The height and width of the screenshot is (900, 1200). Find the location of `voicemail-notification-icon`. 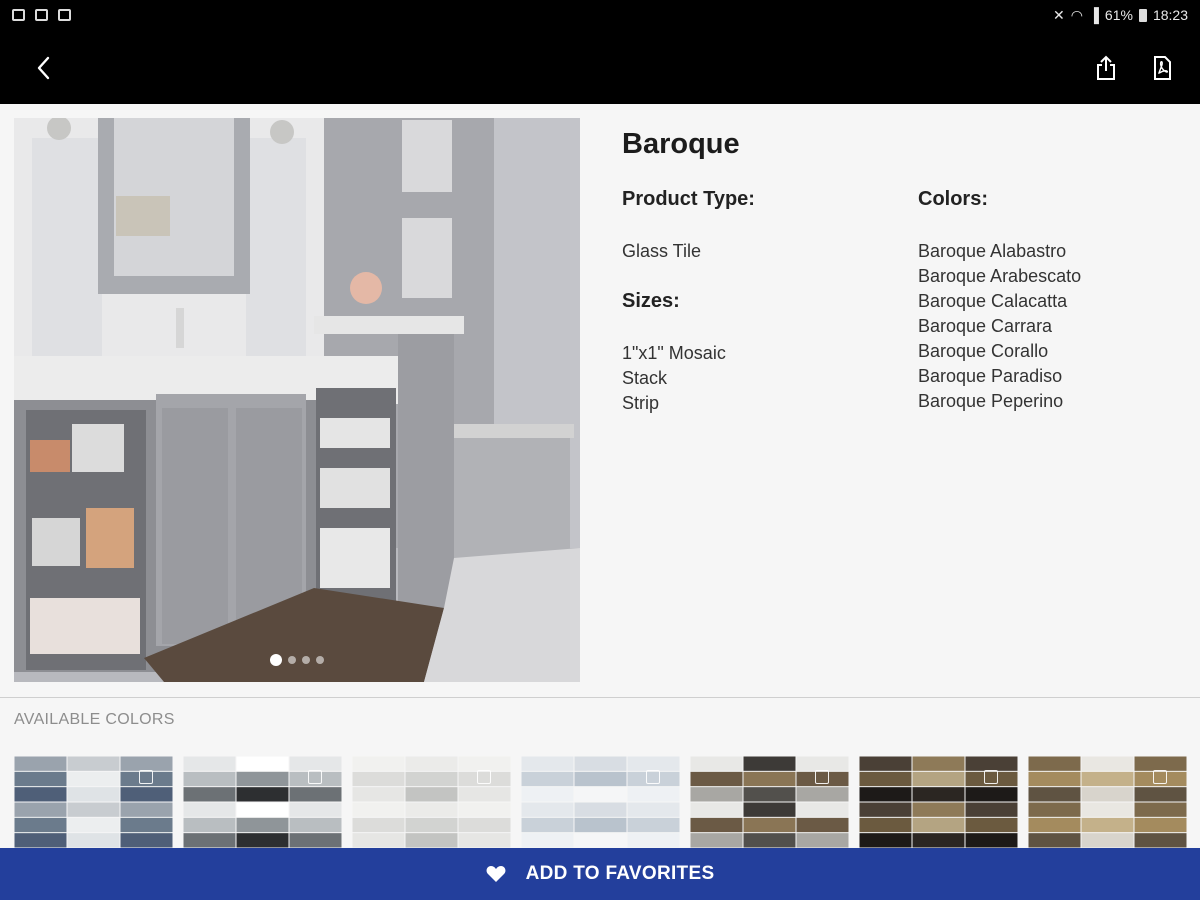

voicemail-notification-icon is located at coordinates (41, 15).